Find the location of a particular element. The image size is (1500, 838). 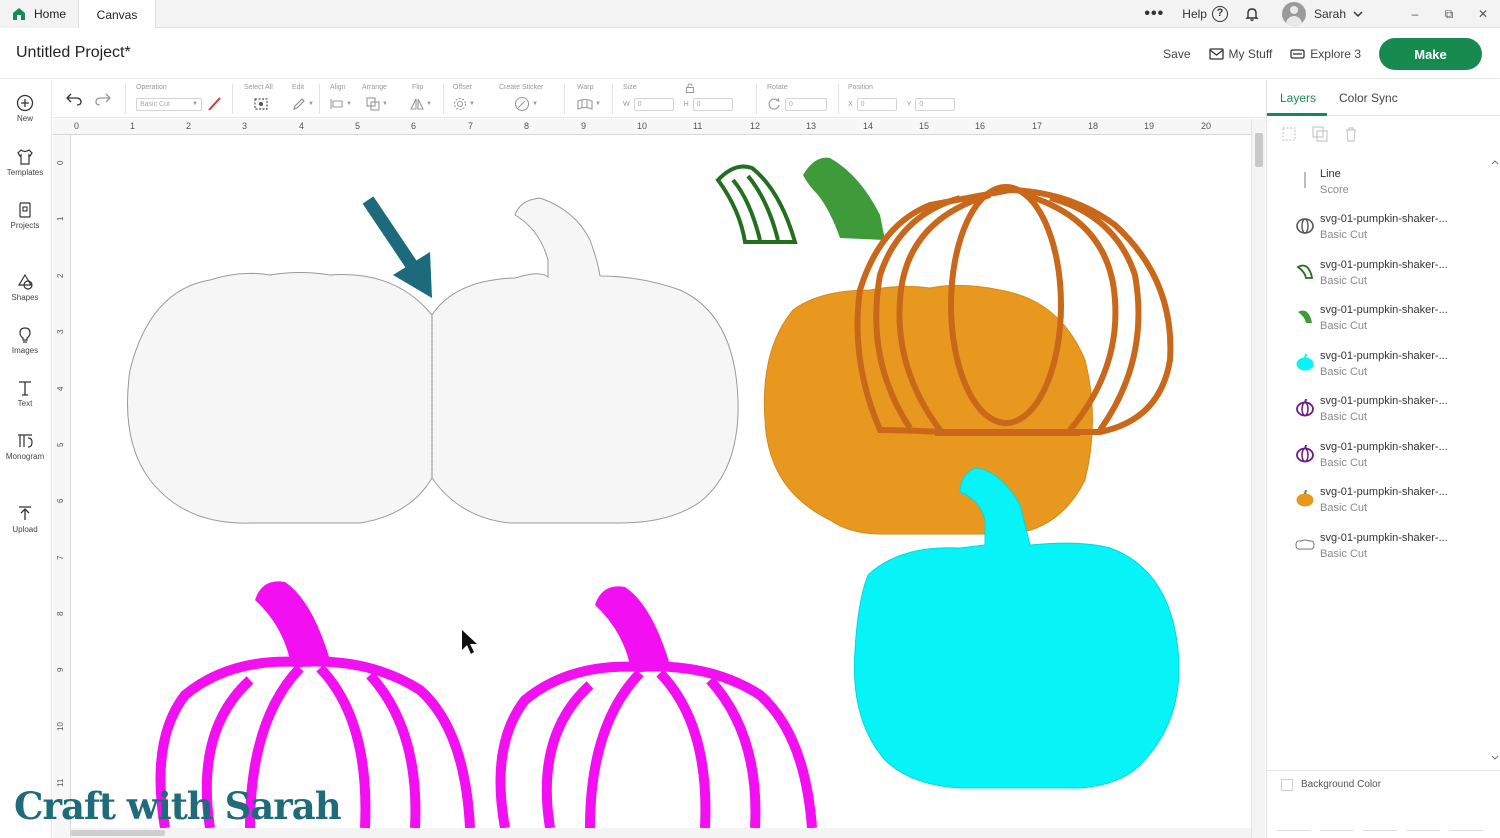

select-all-icon is located at coordinates (261, 104).